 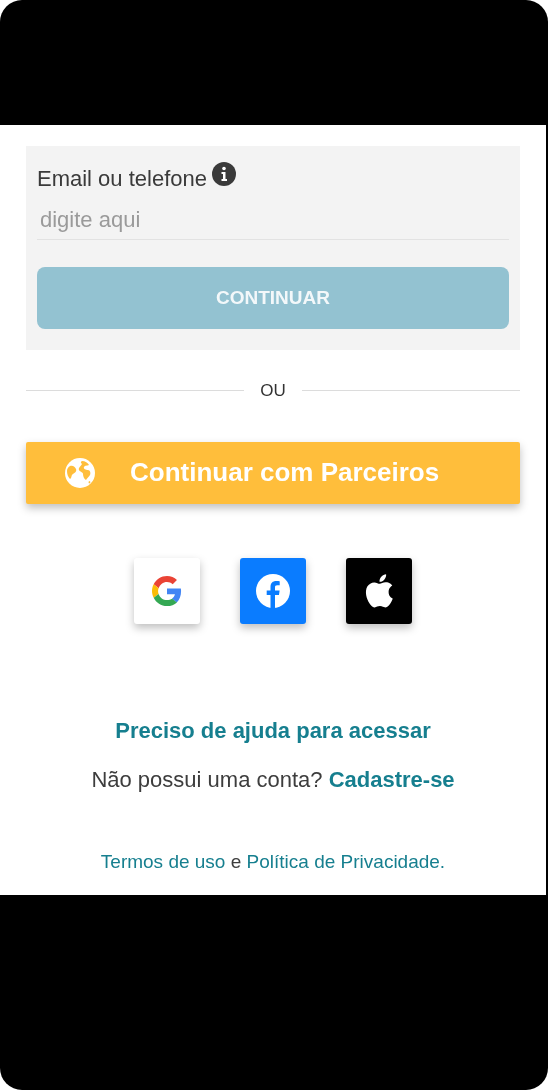 What do you see at coordinates (224, 174) in the screenshot?
I see `info-icon` at bounding box center [224, 174].